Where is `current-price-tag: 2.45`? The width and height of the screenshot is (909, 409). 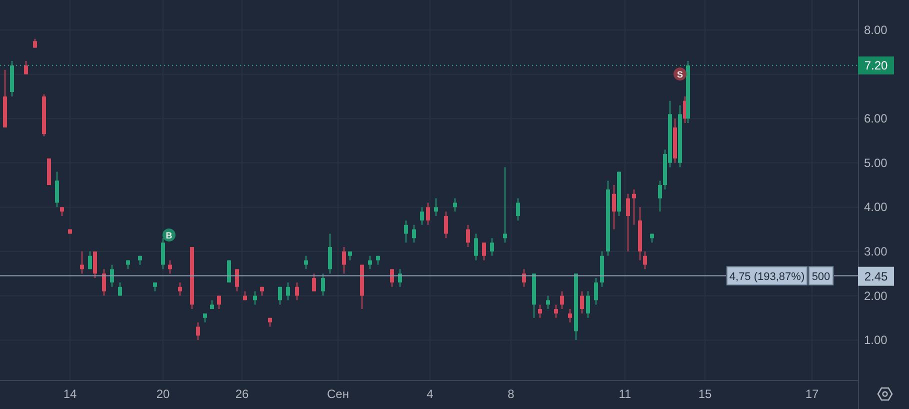 current-price-tag: 2.45 is located at coordinates (876, 276).